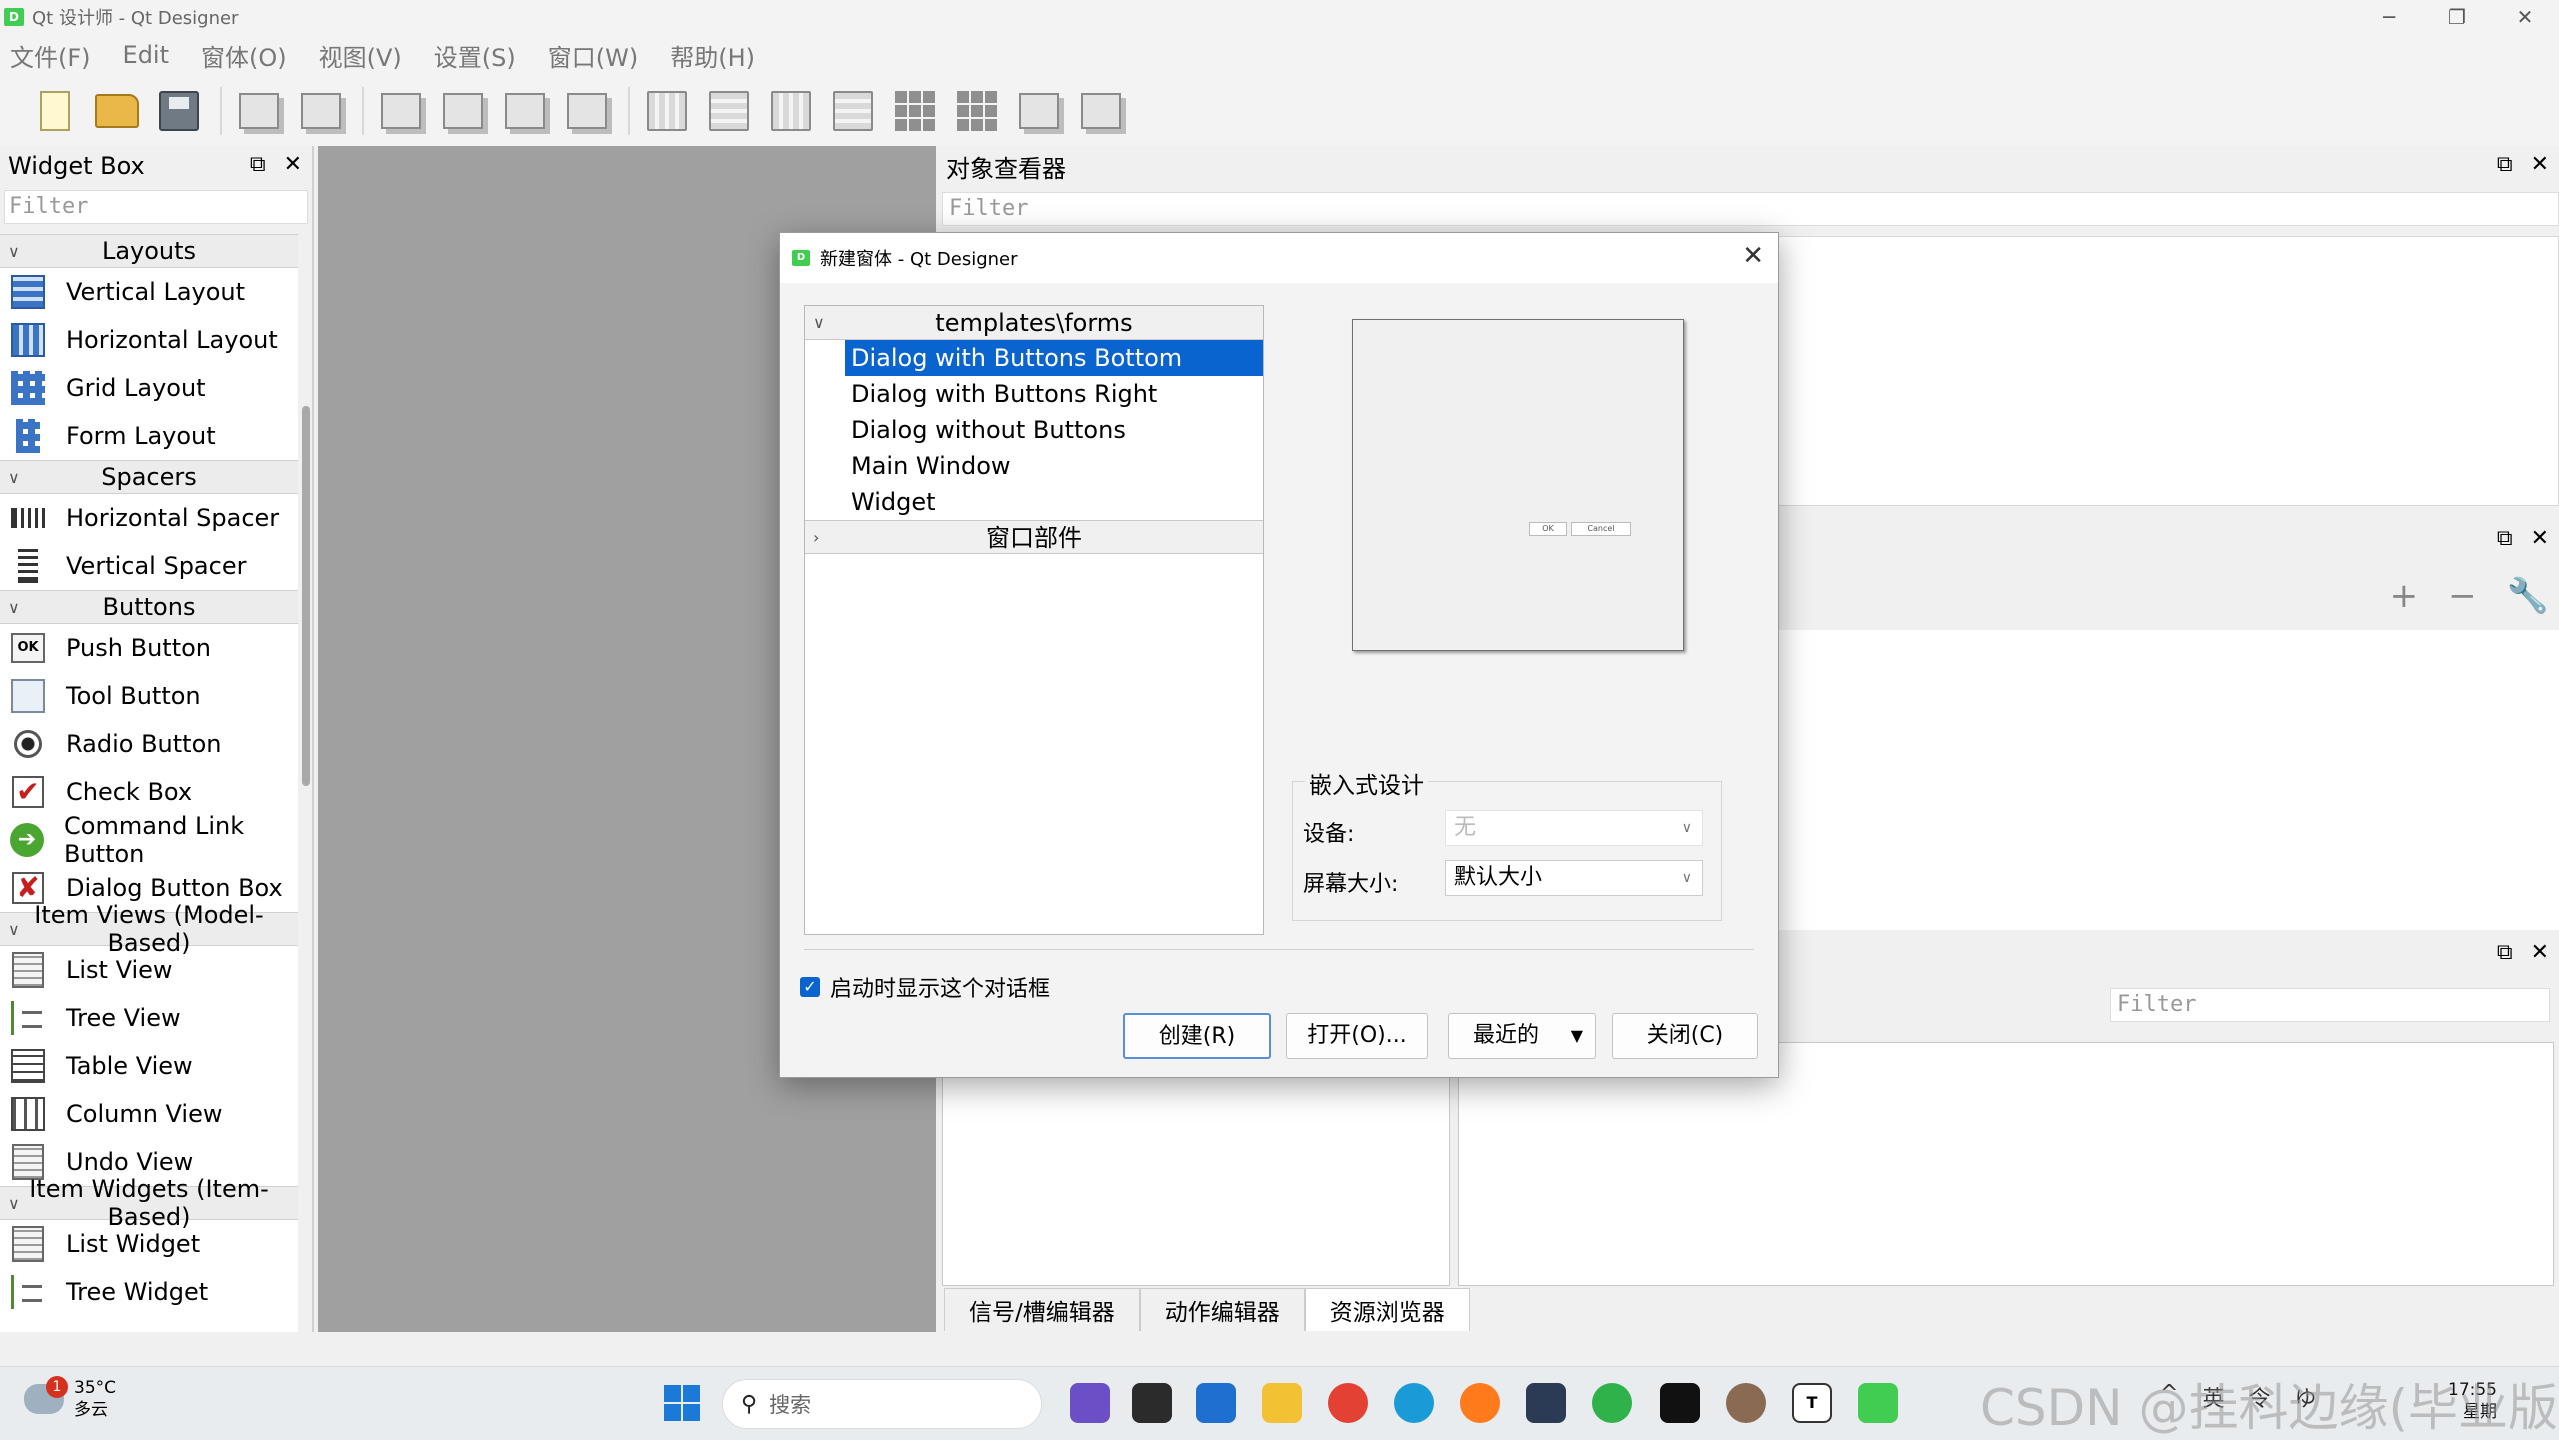  I want to click on show-on-startup-checkbox: ✓ 启动时显示这个对话框, so click(925, 987).